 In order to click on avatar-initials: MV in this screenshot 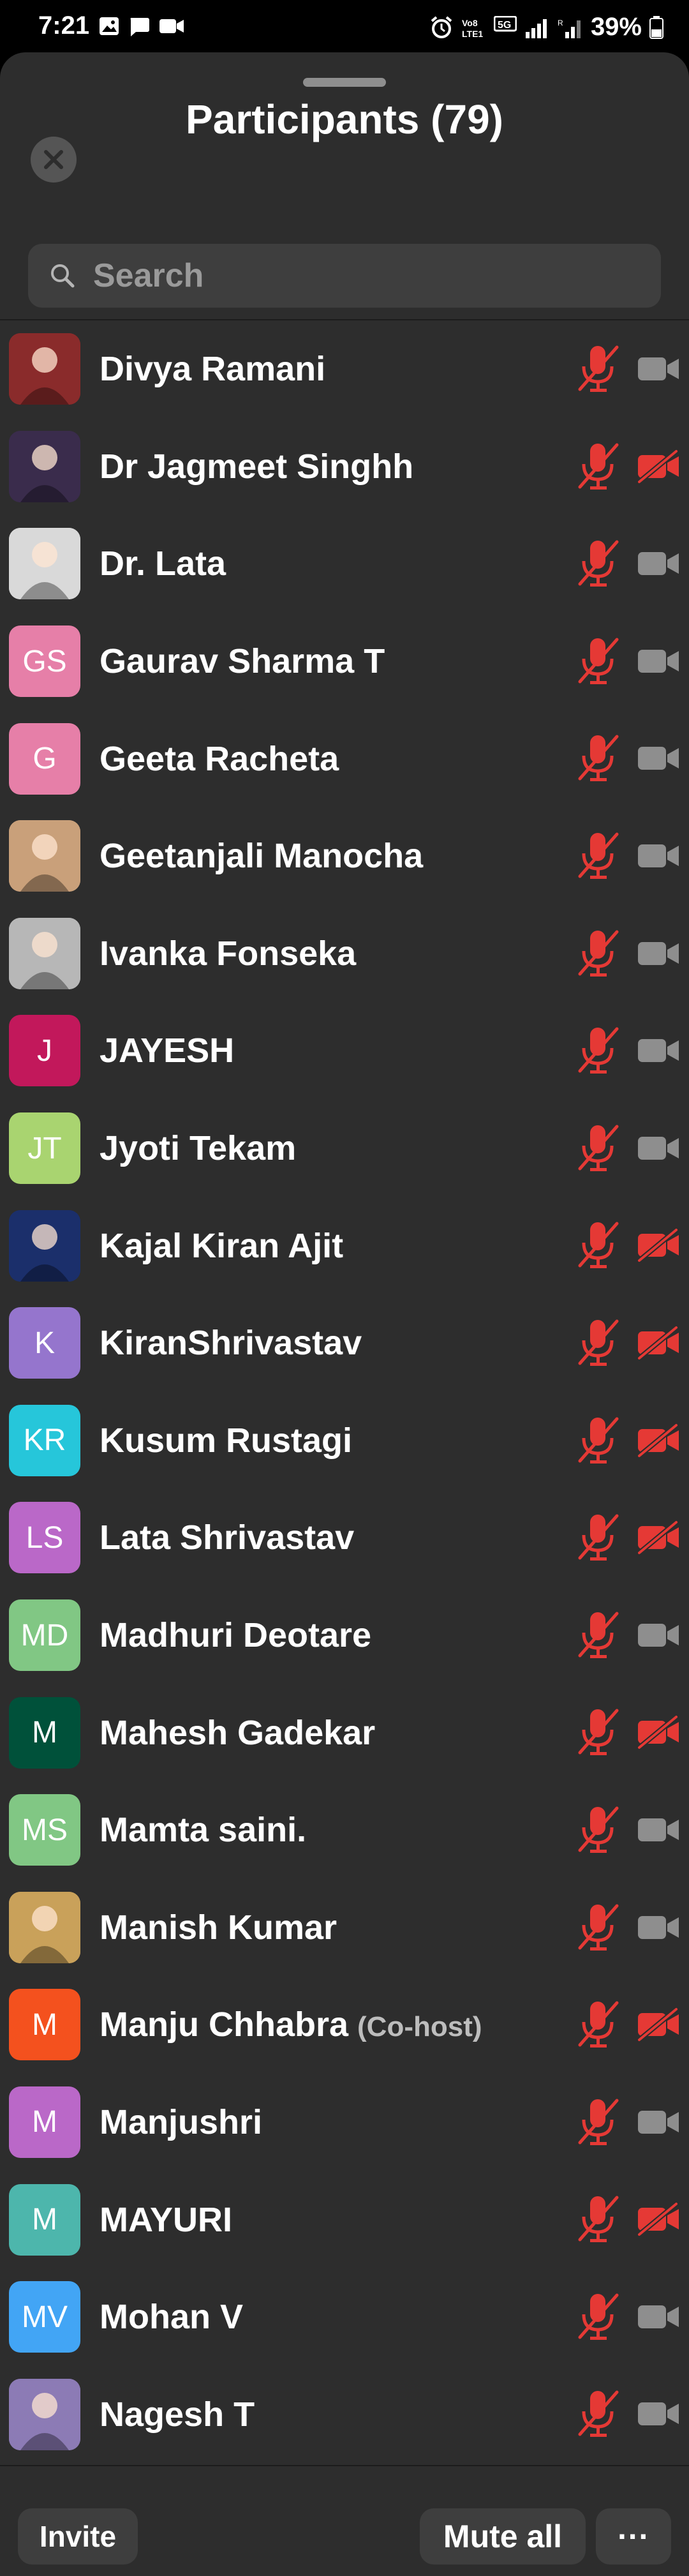, I will do `click(45, 2317)`.